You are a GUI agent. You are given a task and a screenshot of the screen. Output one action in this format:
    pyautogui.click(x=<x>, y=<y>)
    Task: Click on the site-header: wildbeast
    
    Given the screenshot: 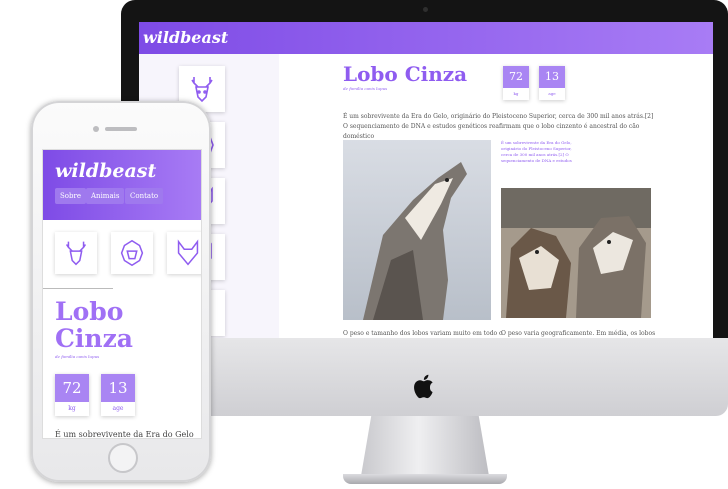 What is the action you would take?
    pyautogui.click(x=426, y=38)
    